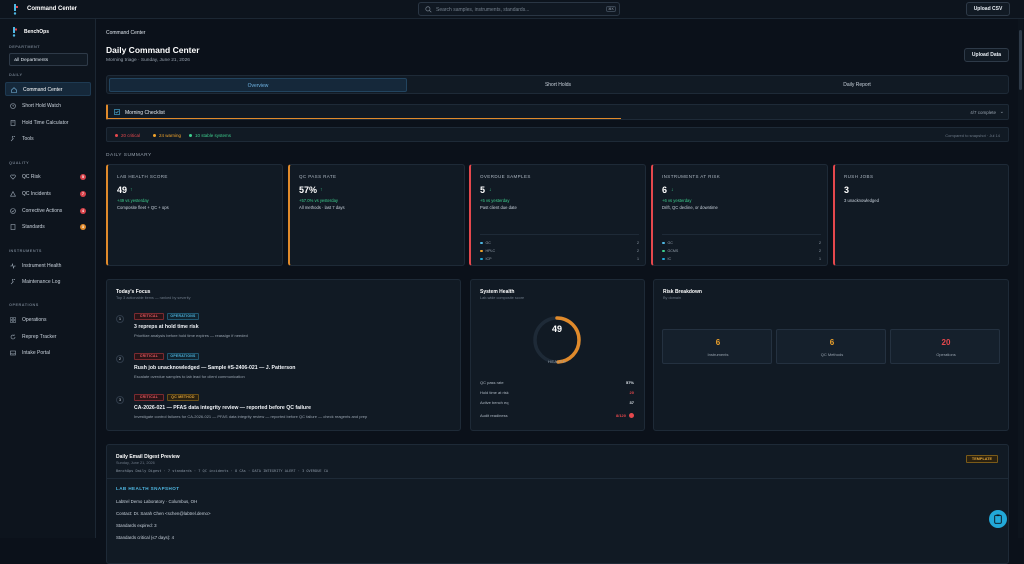 This screenshot has height=564, width=1024. What do you see at coordinates (129, 155) in the screenshot?
I see `daily-summary-label: DAILY SUMMARY` at bounding box center [129, 155].